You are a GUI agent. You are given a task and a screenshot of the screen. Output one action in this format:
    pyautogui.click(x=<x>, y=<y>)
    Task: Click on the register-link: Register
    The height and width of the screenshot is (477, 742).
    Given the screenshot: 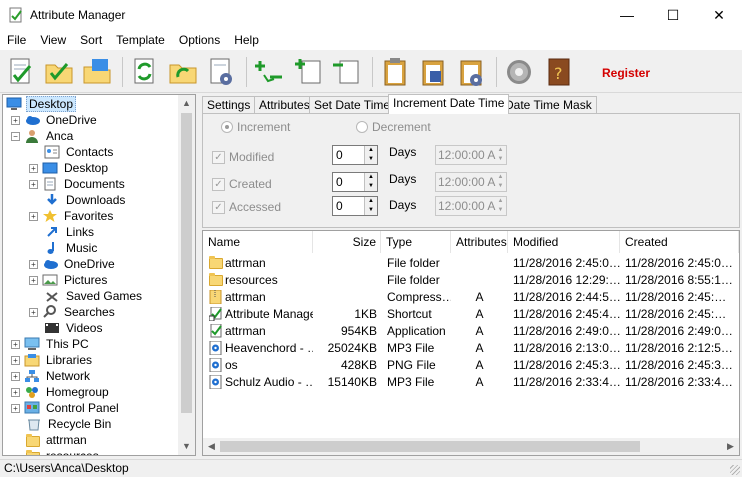 What is the action you would take?
    pyautogui.click(x=626, y=73)
    